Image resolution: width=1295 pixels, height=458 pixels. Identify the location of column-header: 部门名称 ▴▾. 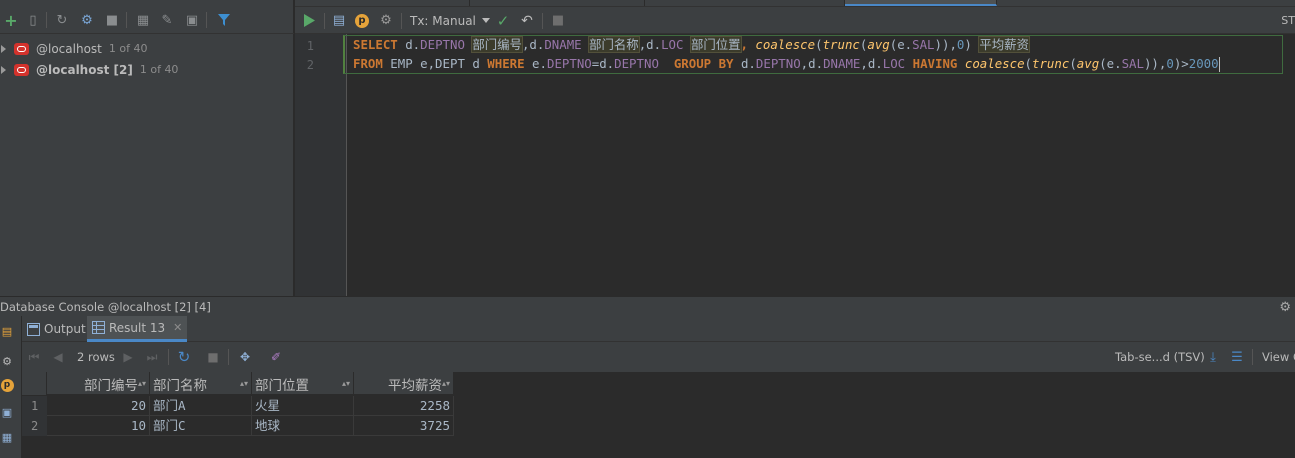
(201, 383).